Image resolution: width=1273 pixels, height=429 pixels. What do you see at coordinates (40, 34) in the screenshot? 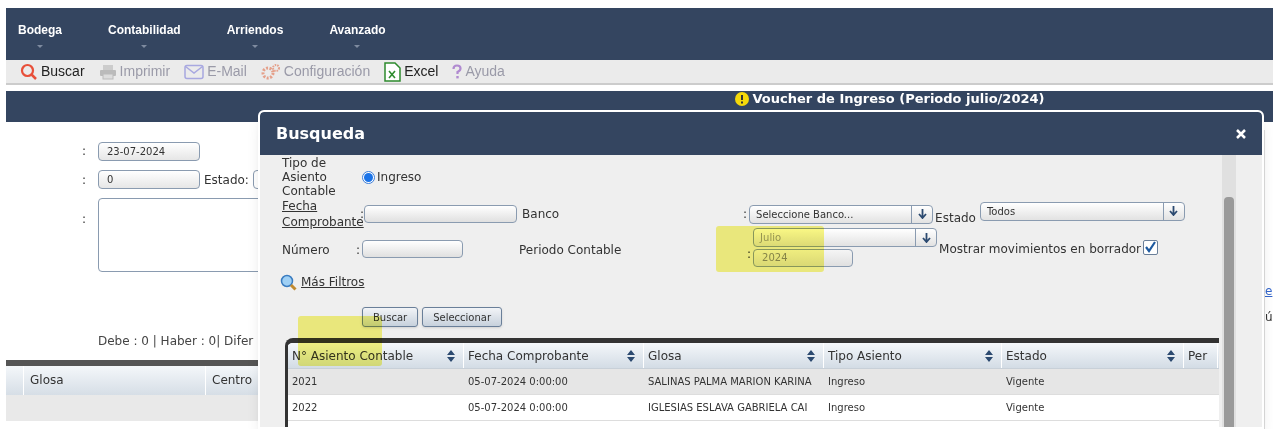
I see `menu-item: Bodega` at bounding box center [40, 34].